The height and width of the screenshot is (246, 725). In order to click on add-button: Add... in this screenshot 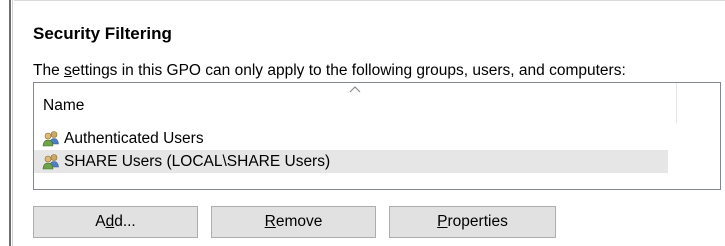, I will do `click(115, 222)`.